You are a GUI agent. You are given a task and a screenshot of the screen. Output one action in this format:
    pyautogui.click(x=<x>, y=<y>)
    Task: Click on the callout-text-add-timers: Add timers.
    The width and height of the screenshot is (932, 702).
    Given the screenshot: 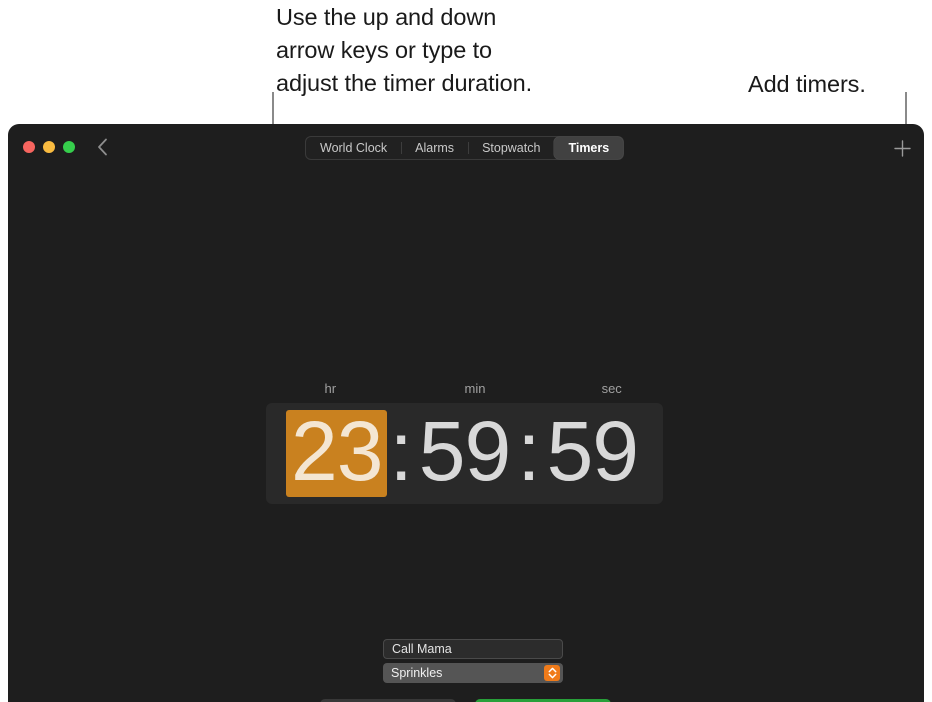 What is the action you would take?
    pyautogui.click(x=807, y=84)
    